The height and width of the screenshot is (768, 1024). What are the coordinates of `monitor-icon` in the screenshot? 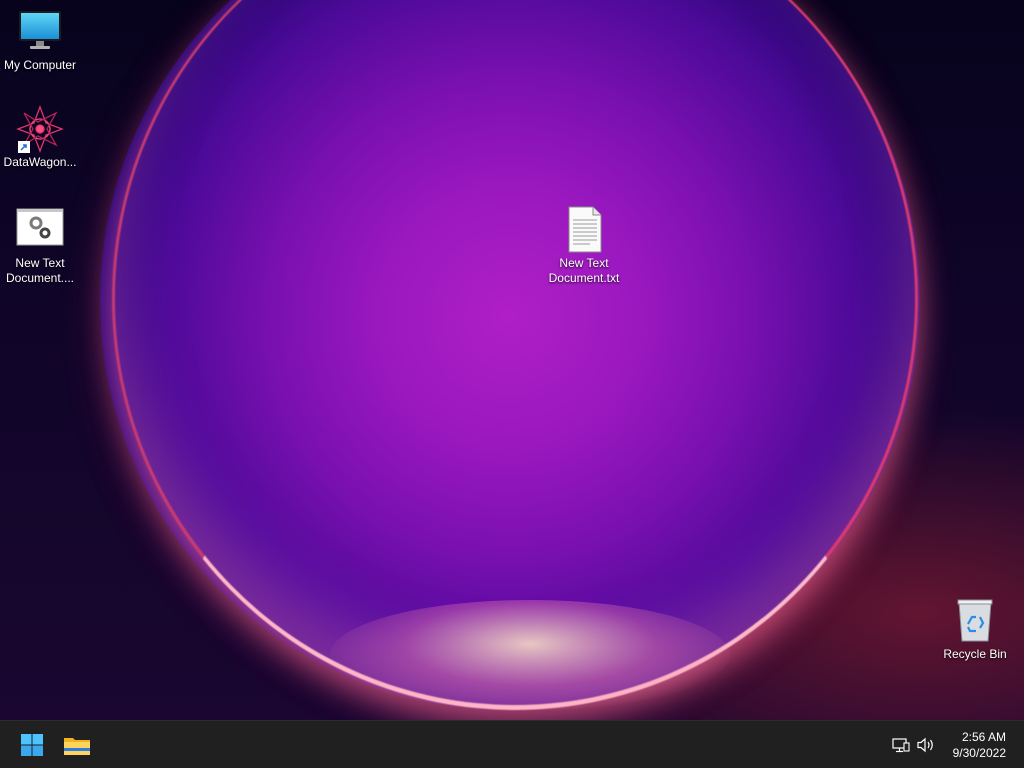 It's located at (40, 32).